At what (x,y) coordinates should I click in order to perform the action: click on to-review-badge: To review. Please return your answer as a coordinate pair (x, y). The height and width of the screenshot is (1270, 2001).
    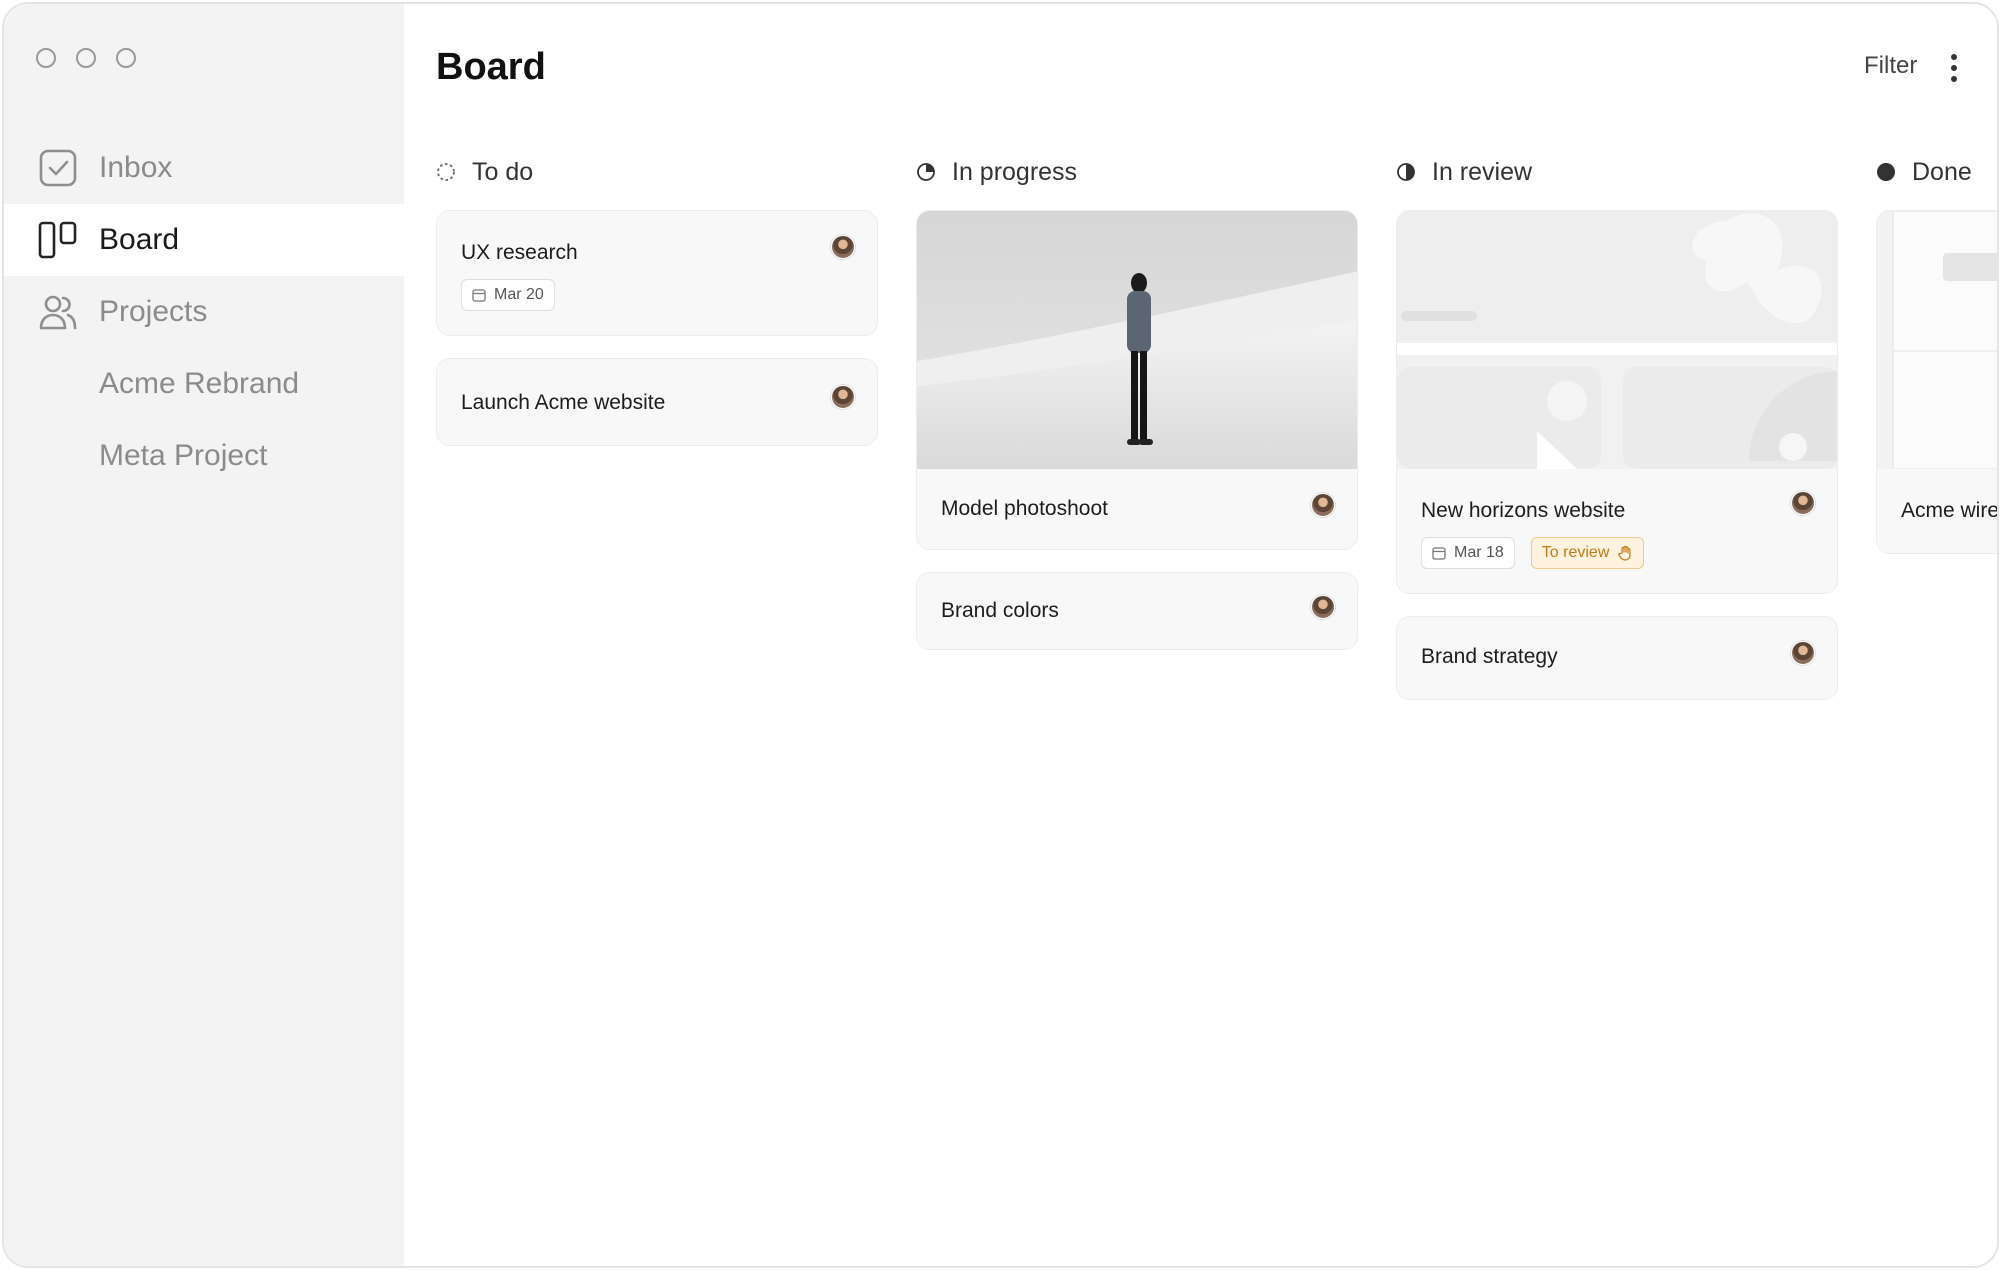
    Looking at the image, I should click on (1587, 553).